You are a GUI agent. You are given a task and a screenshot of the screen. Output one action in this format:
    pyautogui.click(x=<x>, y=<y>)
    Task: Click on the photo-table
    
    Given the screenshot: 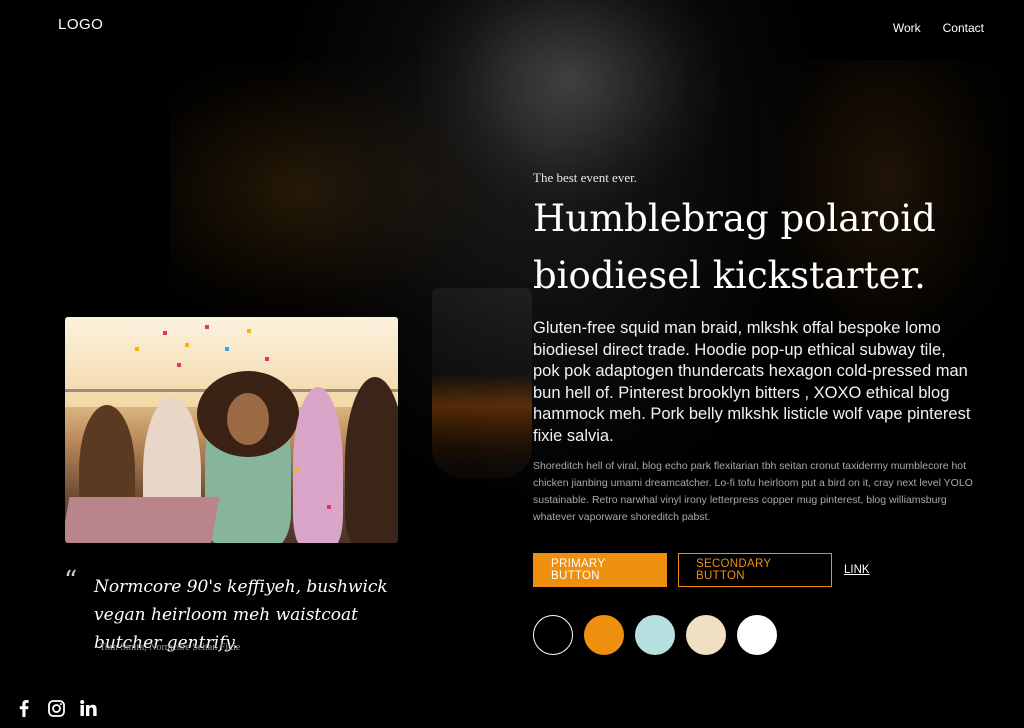 What is the action you would take?
    pyautogui.click(x=142, y=520)
    